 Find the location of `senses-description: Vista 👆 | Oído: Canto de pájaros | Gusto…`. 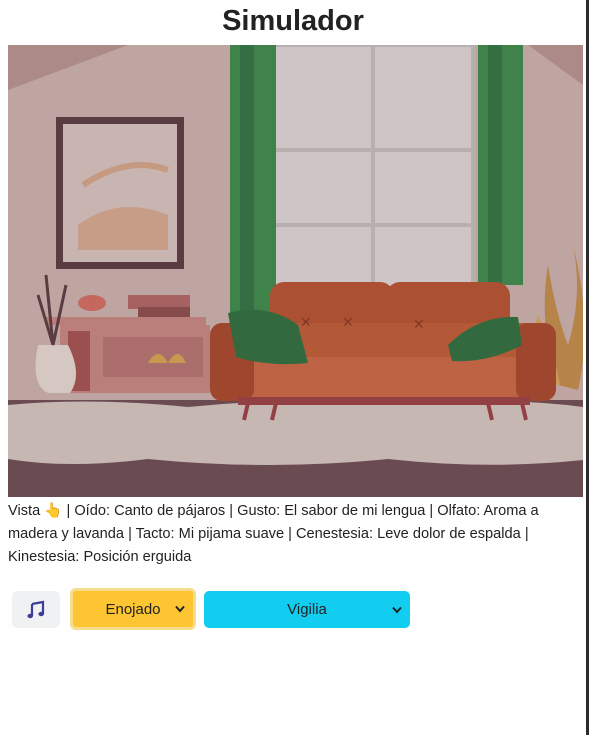

senses-description: Vista 👆 | Oído: Canto de pájaros | Gusto… is located at coordinates (273, 534).